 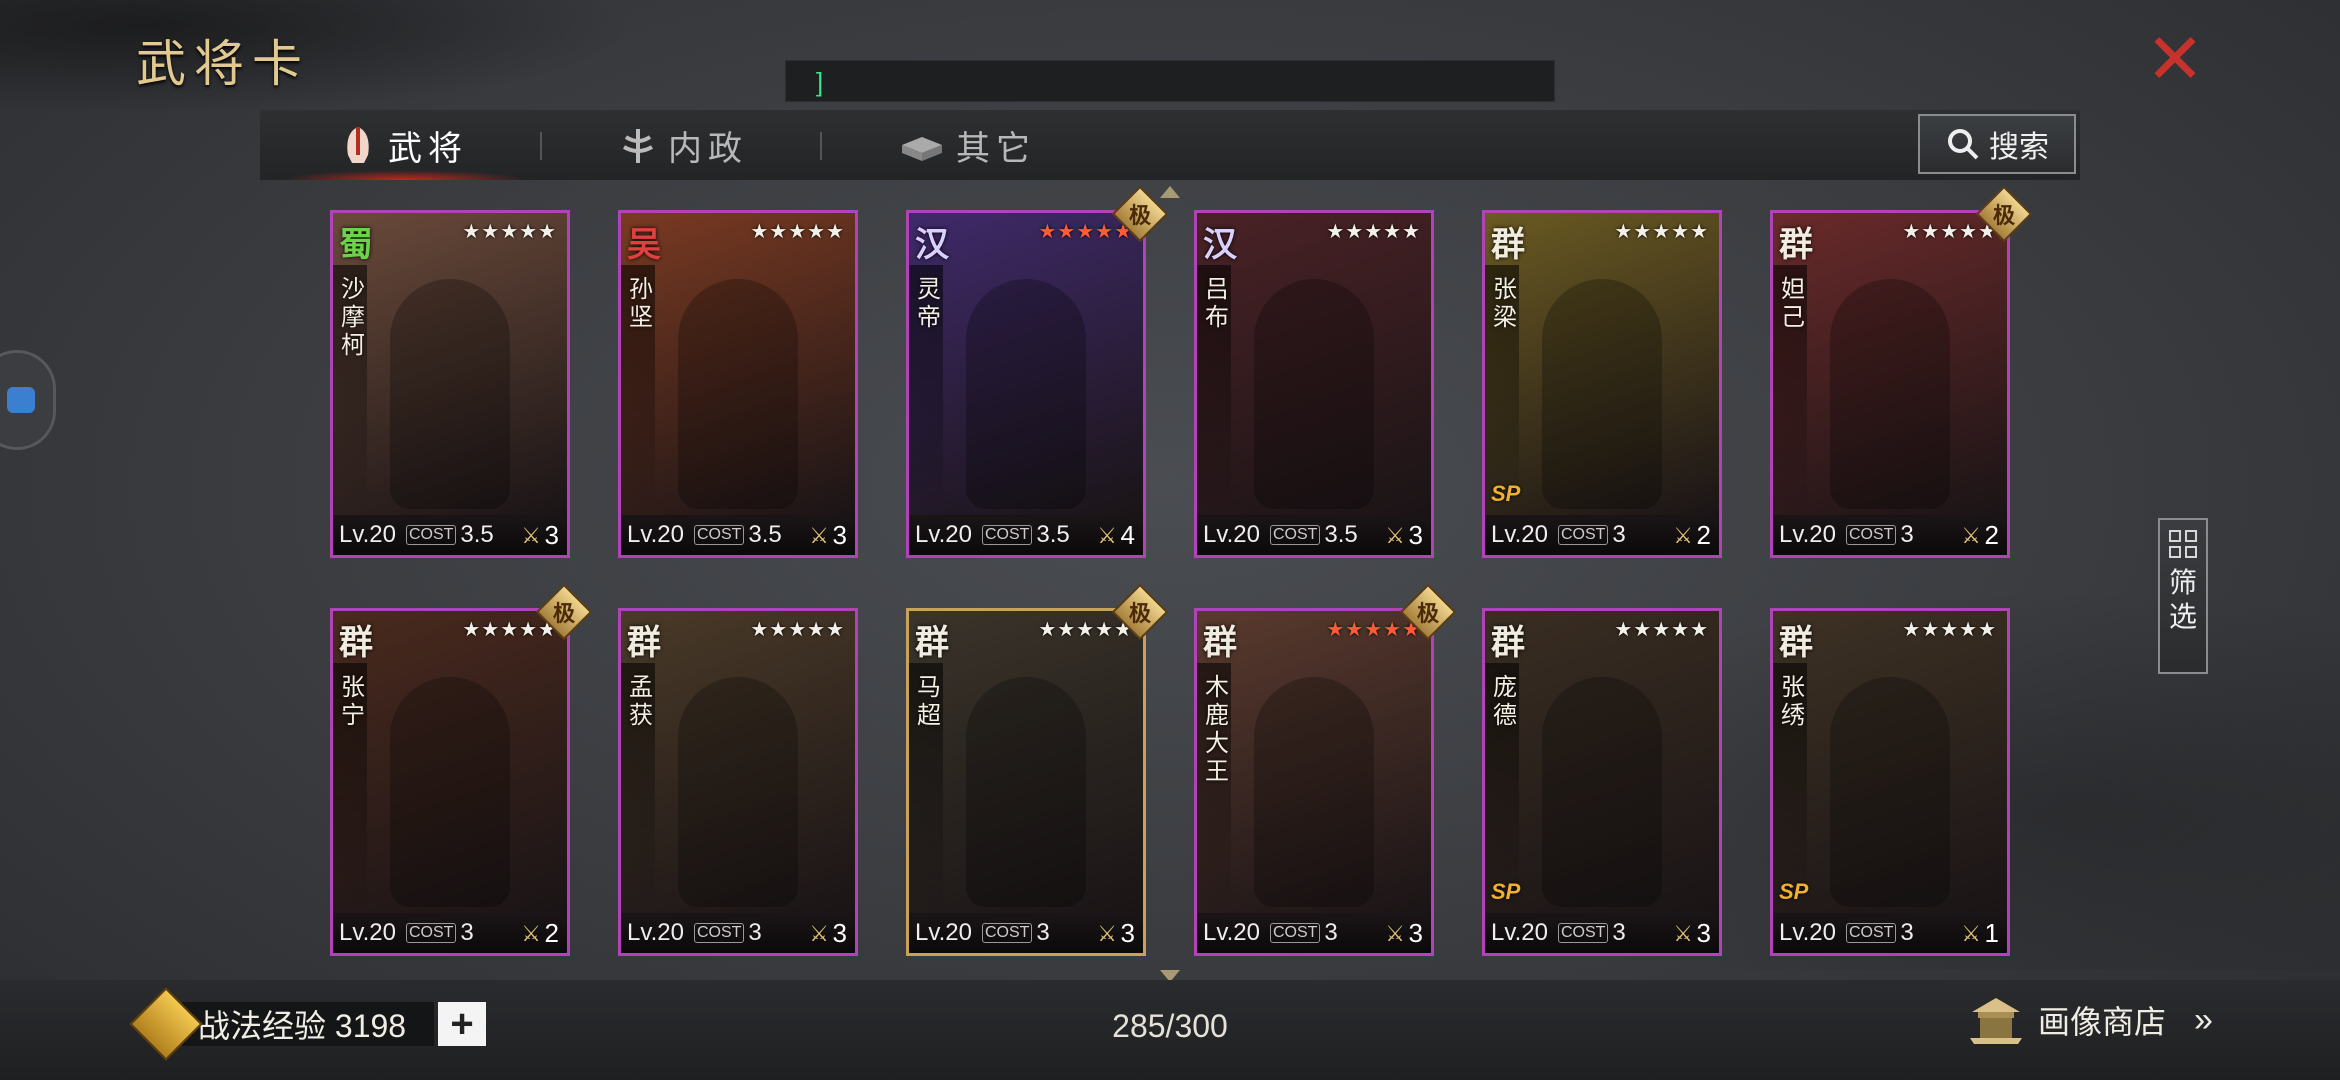 What do you see at coordinates (1997, 144) in the screenshot?
I see `search-button: 搜索` at bounding box center [1997, 144].